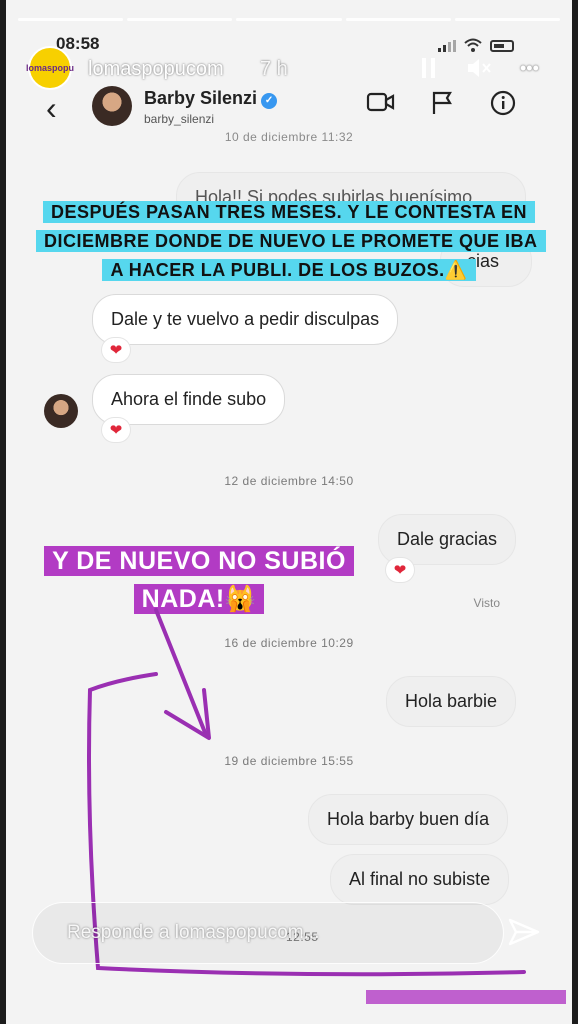  Describe the element at coordinates (442, 106) in the screenshot. I see `flag-icon` at that location.